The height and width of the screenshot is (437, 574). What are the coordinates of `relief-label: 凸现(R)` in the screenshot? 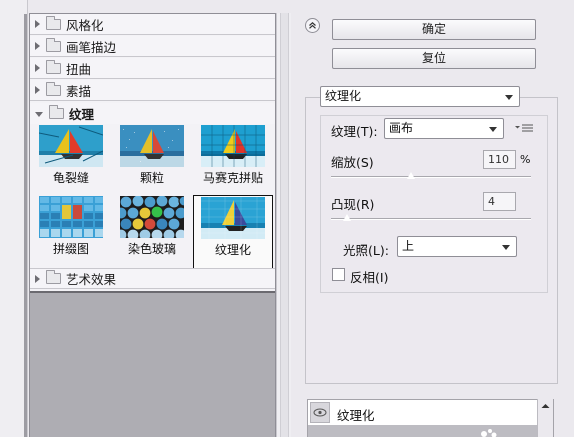 It's located at (353, 204).